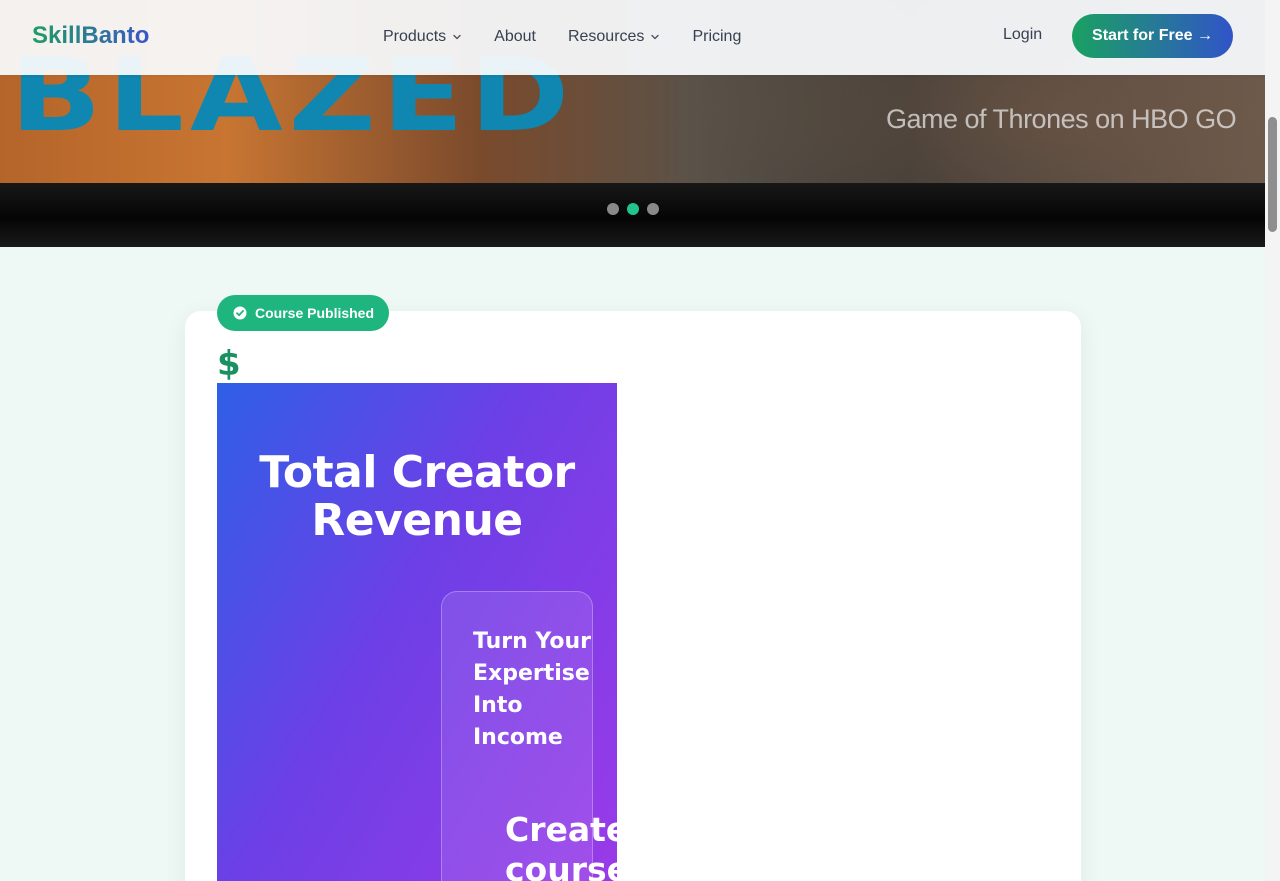  I want to click on carousel-dots, so click(633, 209).